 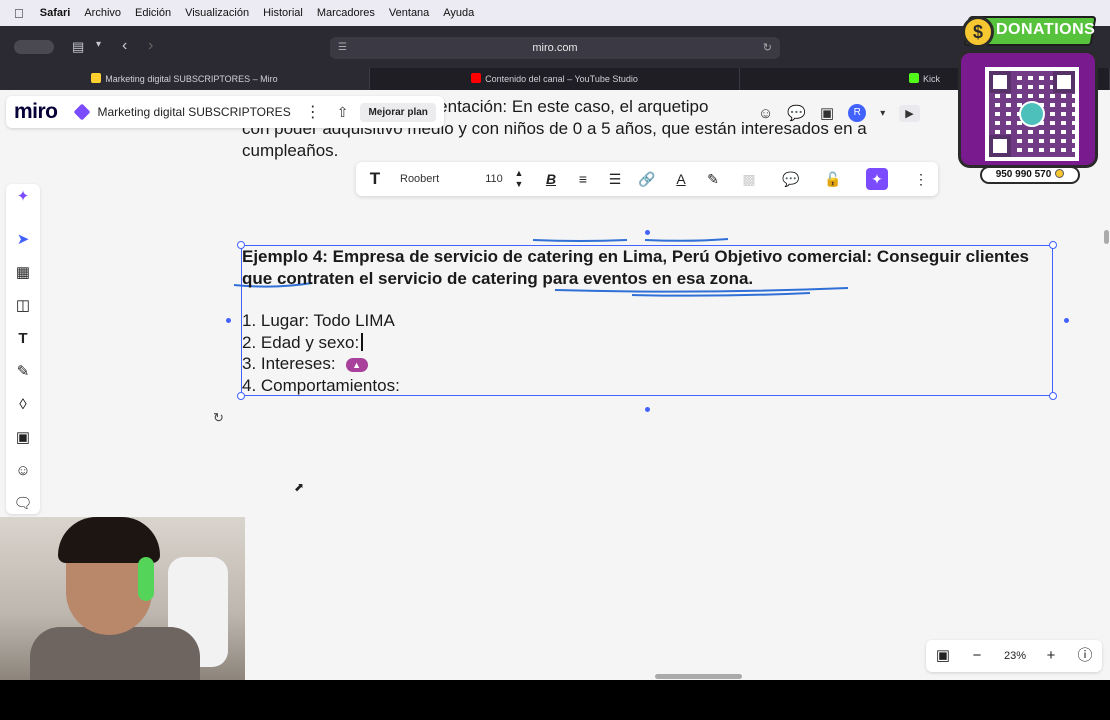 What do you see at coordinates (551, 179) in the screenshot?
I see `bold-icon: B` at bounding box center [551, 179].